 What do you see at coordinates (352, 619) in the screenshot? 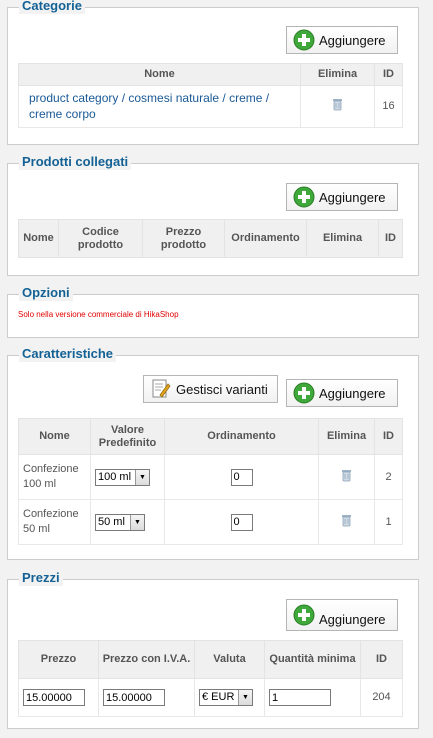
I see `prezzi-add-label: Aggiungere` at bounding box center [352, 619].